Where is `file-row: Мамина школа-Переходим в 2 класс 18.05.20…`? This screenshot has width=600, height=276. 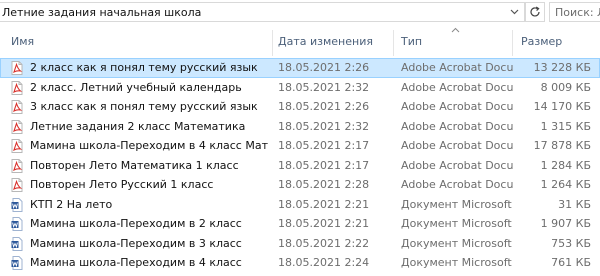 file-row: Мамина школа-Переходим в 2 класс 18.05.20… is located at coordinates (300, 224).